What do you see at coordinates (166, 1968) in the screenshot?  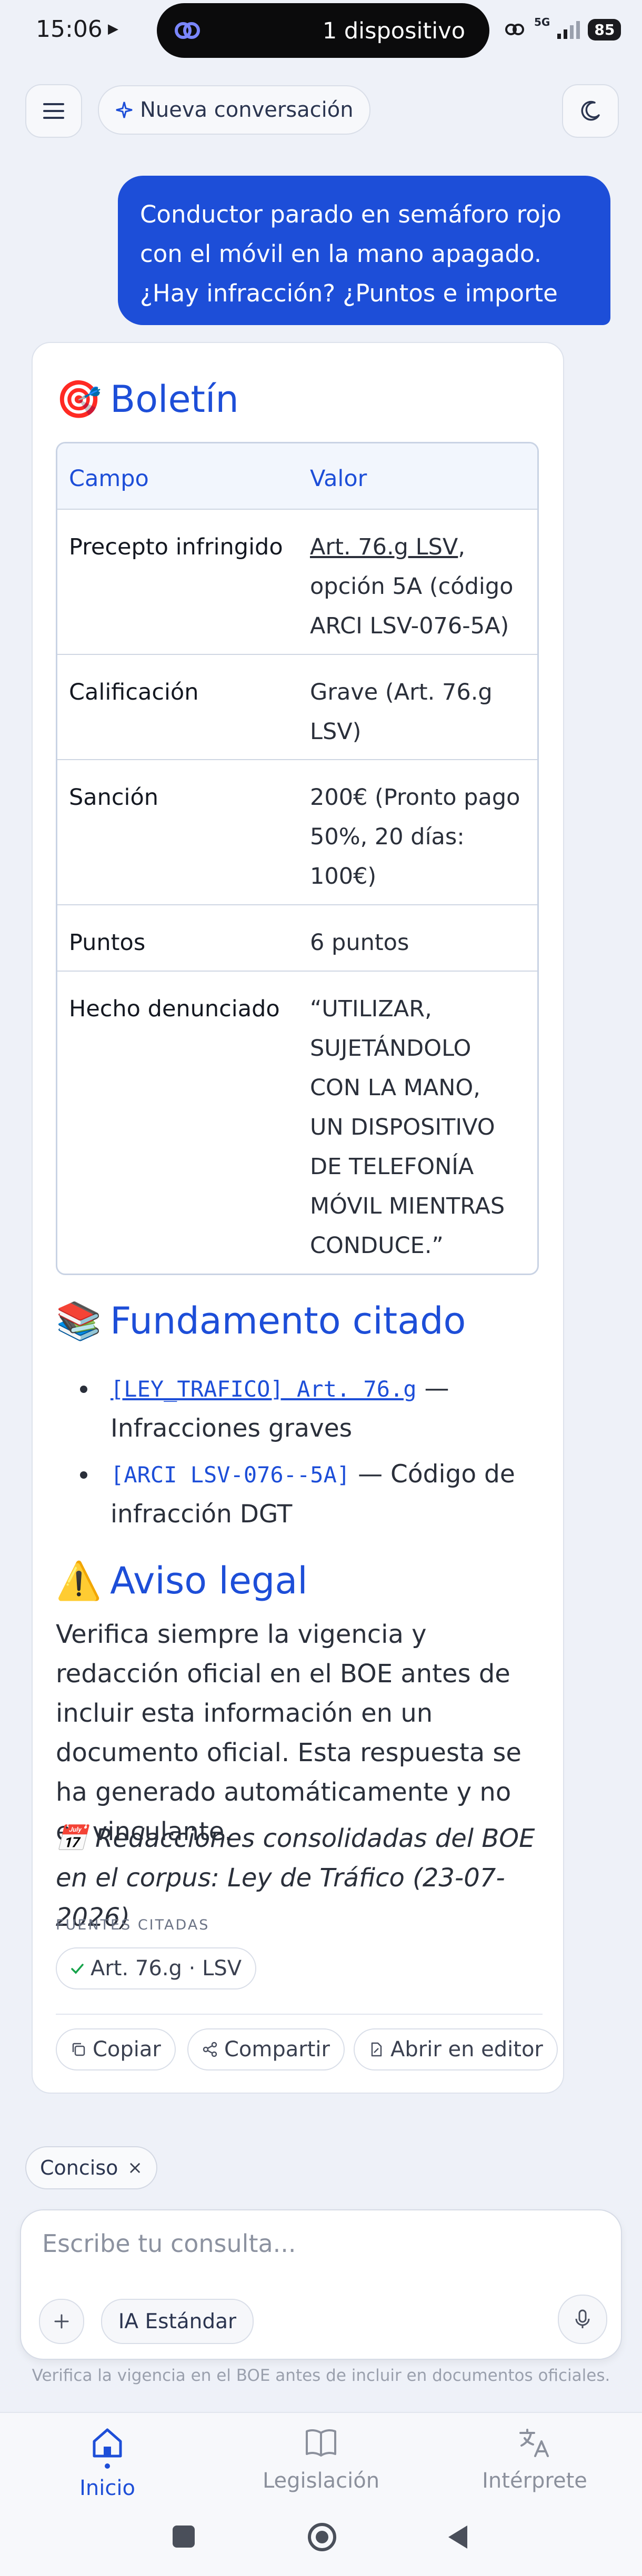 I see `source-chip-label: Art. 76.g · LSV` at bounding box center [166, 1968].